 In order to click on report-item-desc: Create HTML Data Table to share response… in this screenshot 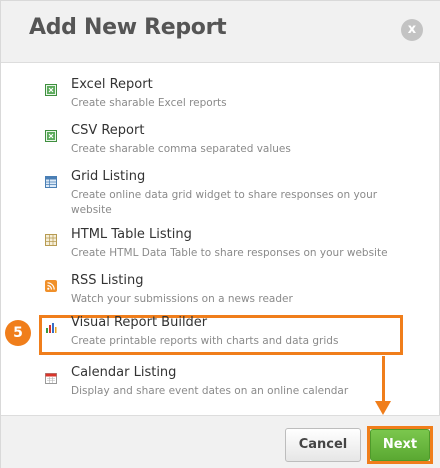, I will do `click(229, 253)`.